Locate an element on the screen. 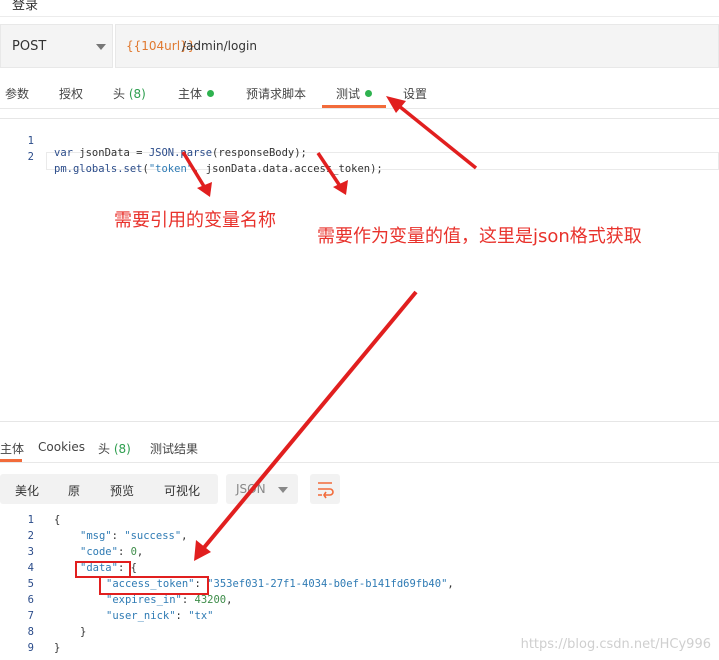 Image resolution: width=719 pixels, height=660 pixels. arrow-to-access-token is located at coordinates (329, 169).